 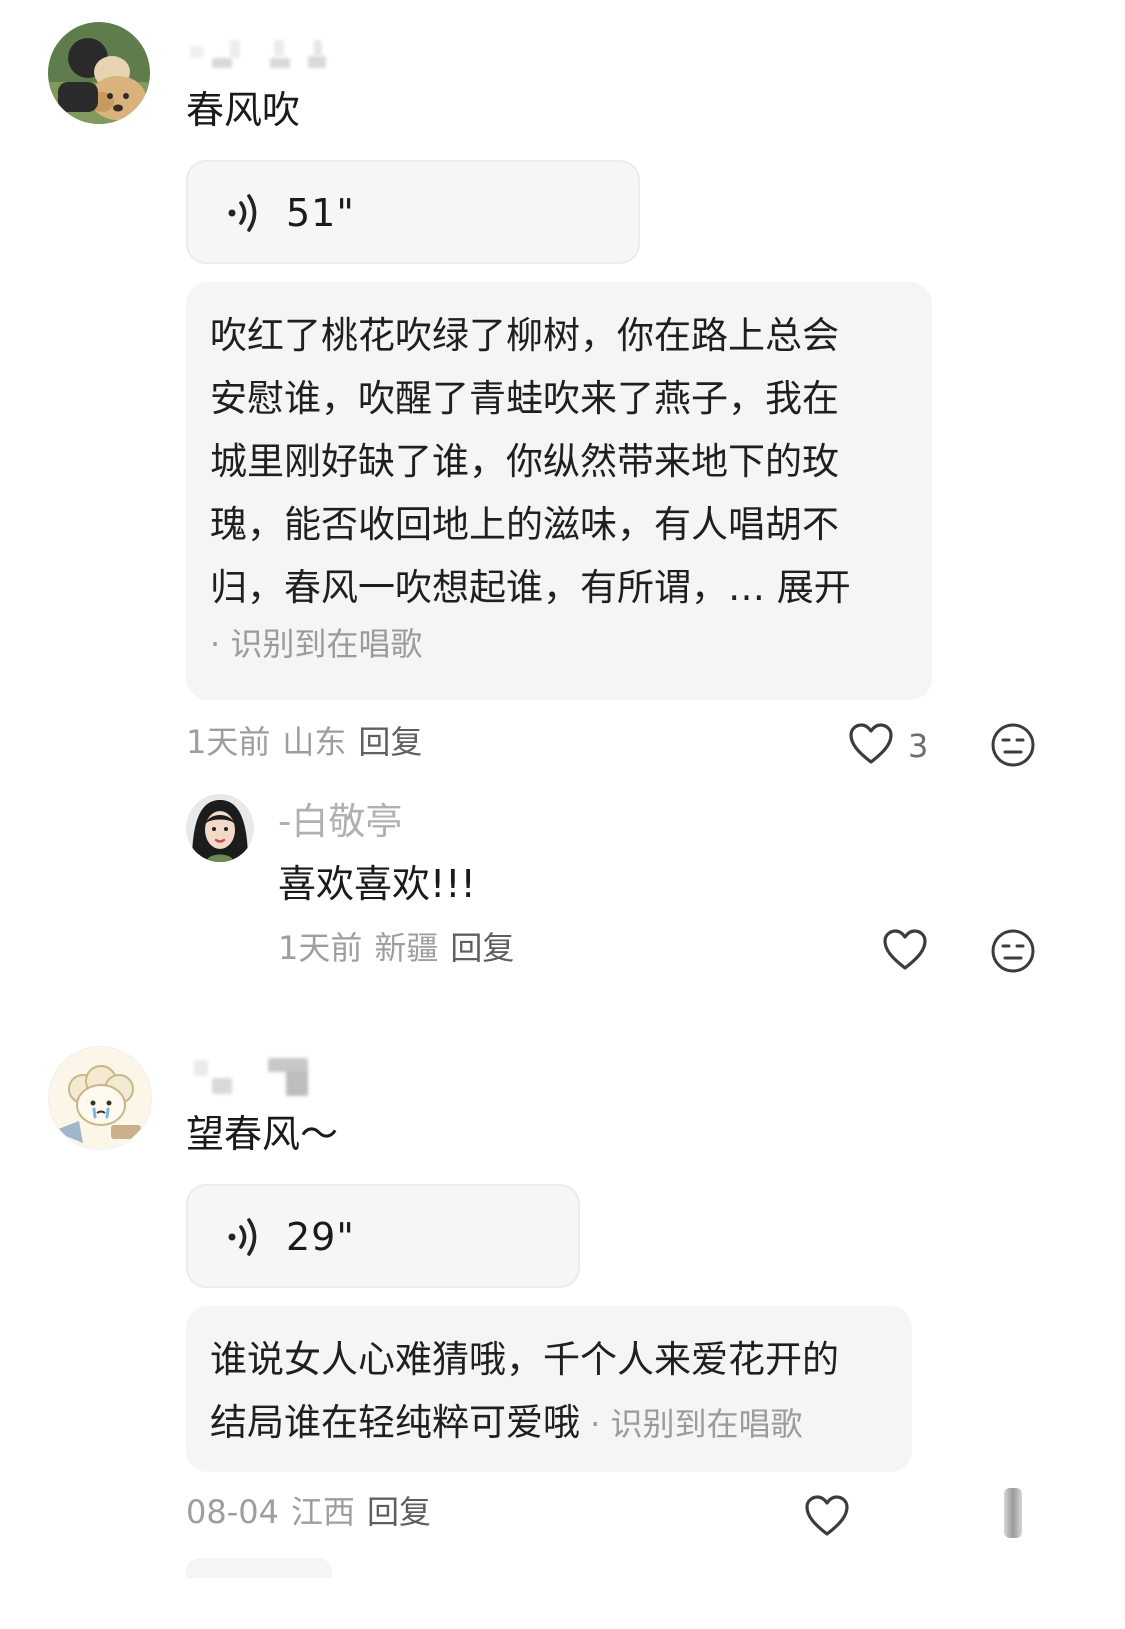 What do you see at coordinates (320, 948) in the screenshot?
I see `reply-time: 1天前` at bounding box center [320, 948].